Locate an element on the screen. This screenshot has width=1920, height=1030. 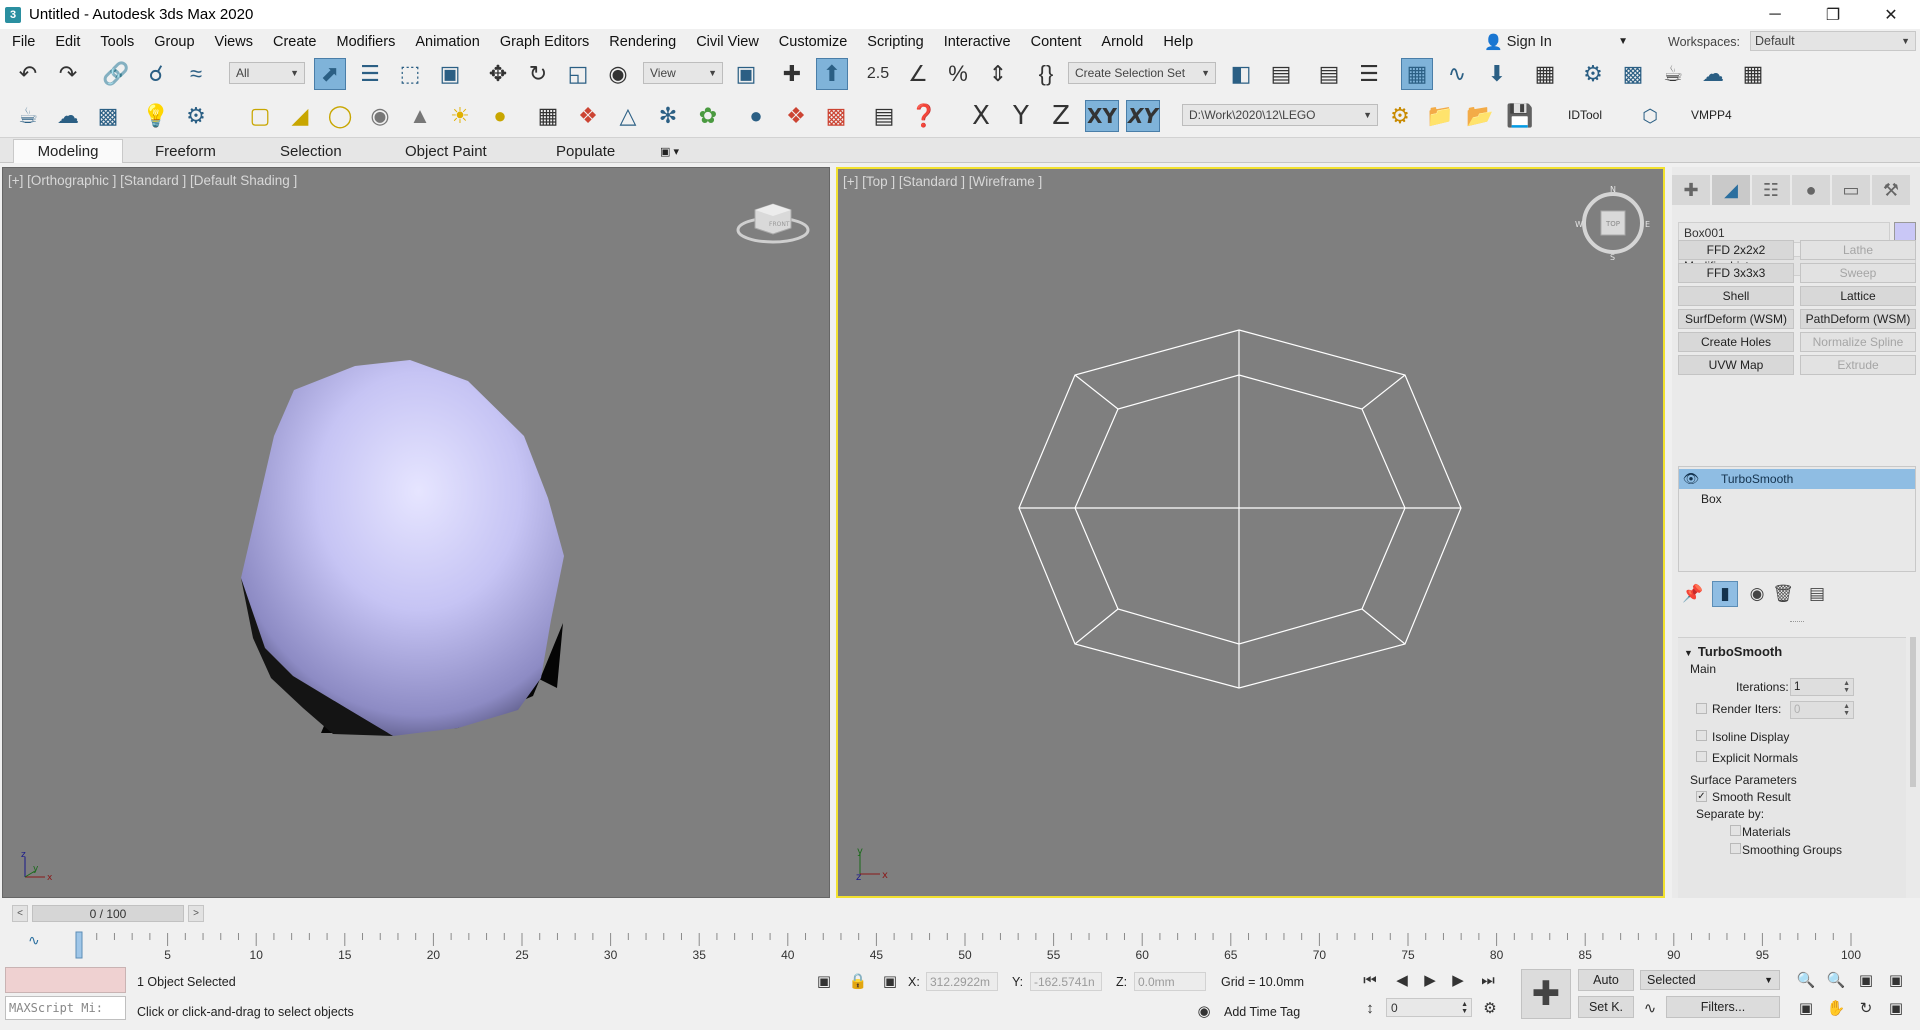
viewcube: FRONT is located at coordinates (773, 222).